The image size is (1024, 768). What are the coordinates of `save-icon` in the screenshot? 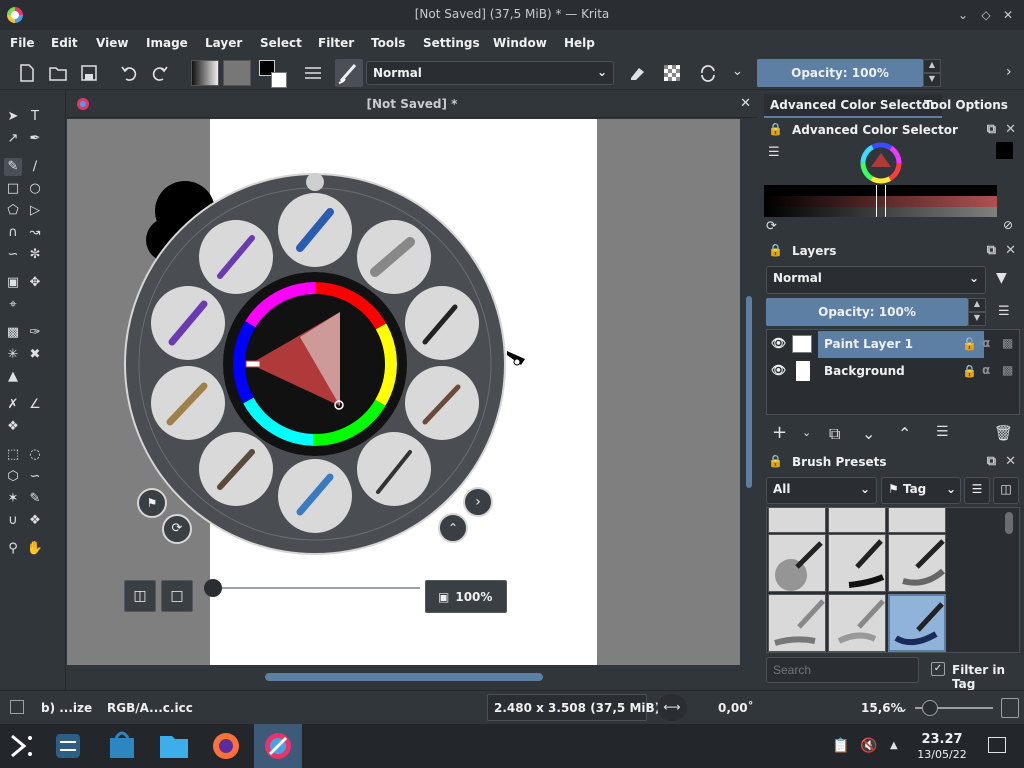 It's located at (89, 73).